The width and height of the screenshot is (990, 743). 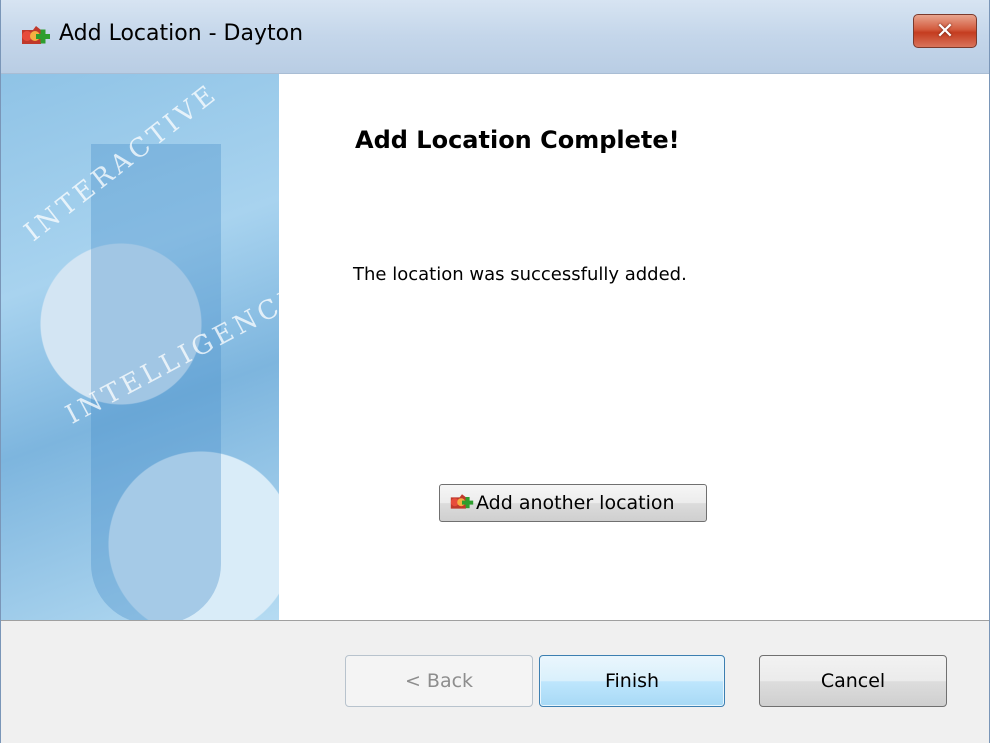 What do you see at coordinates (853, 681) in the screenshot?
I see `cancel-button: Cancel` at bounding box center [853, 681].